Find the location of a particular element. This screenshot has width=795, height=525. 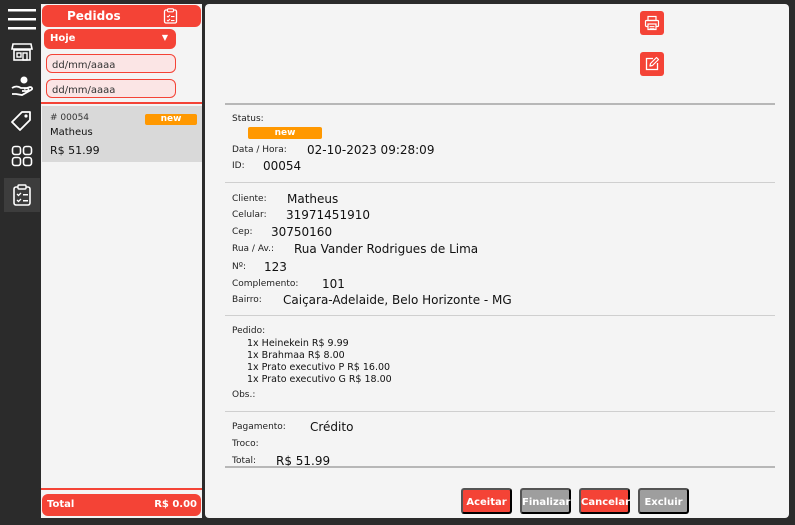

pedido-label: Pedido: is located at coordinates (249, 331).